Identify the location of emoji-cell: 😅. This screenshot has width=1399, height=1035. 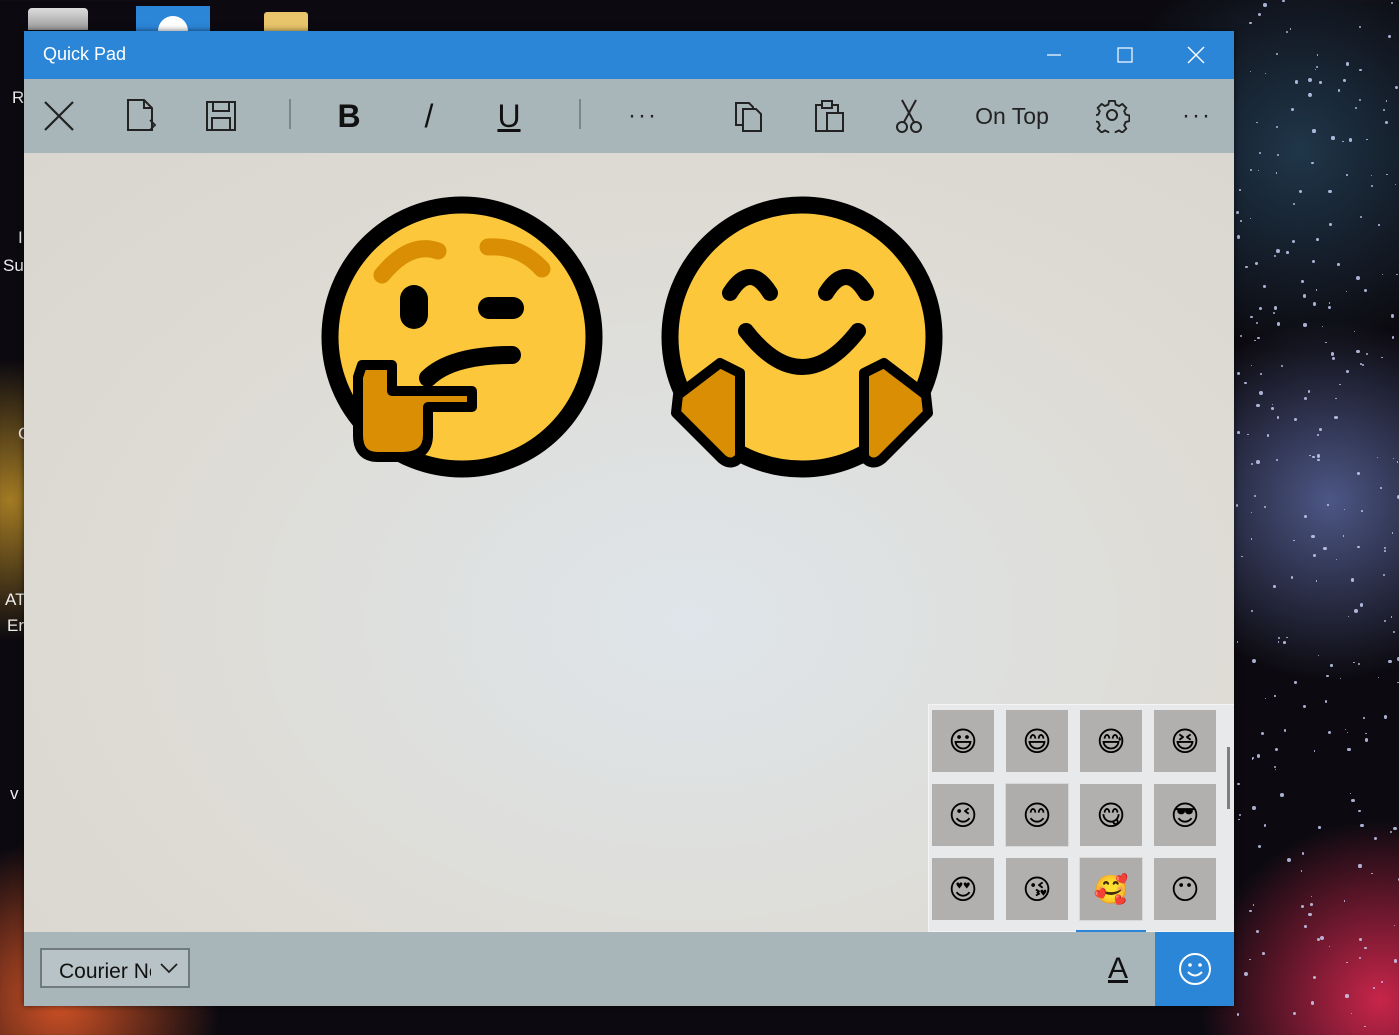
(1111, 741).